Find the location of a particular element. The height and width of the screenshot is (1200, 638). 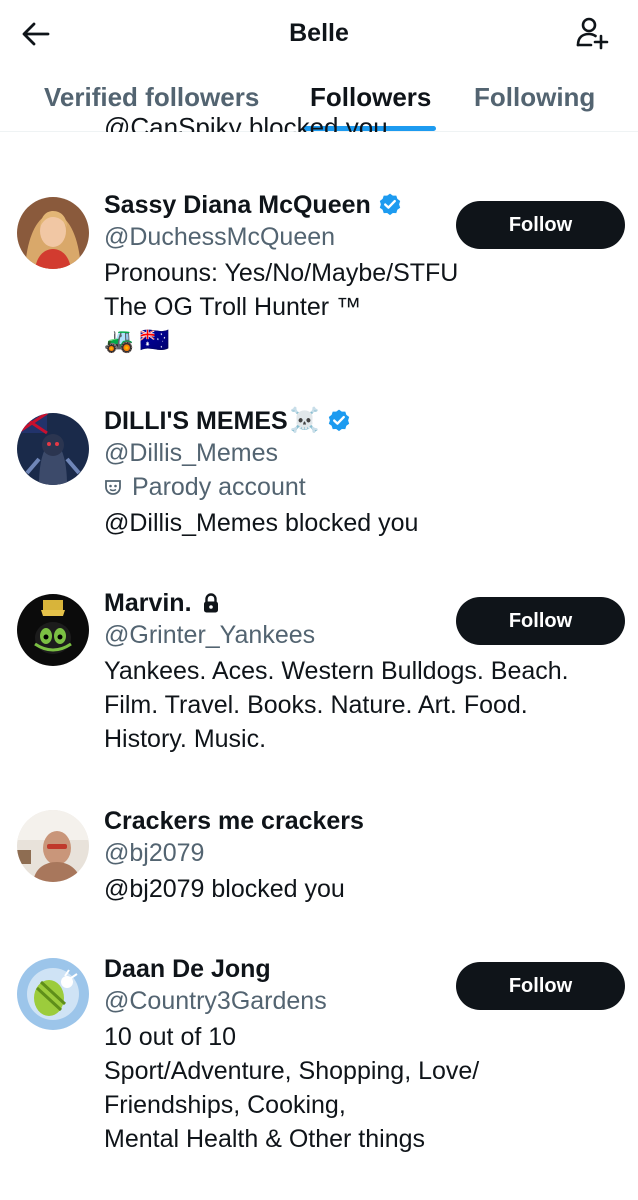

lock-icon is located at coordinates (210, 603).